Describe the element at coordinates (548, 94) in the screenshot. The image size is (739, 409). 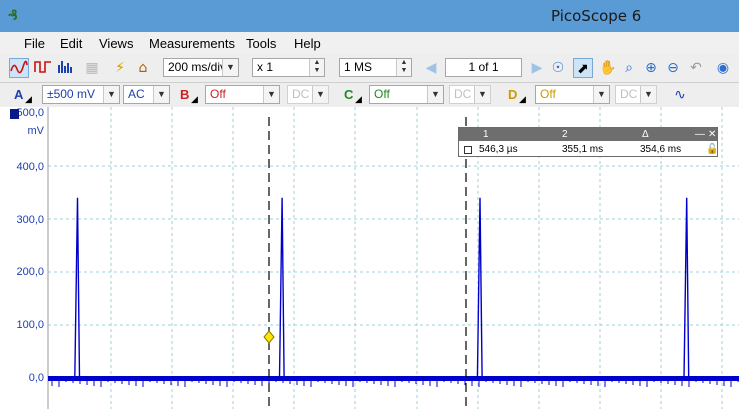
I see `channel-d-range-value: Off` at that location.